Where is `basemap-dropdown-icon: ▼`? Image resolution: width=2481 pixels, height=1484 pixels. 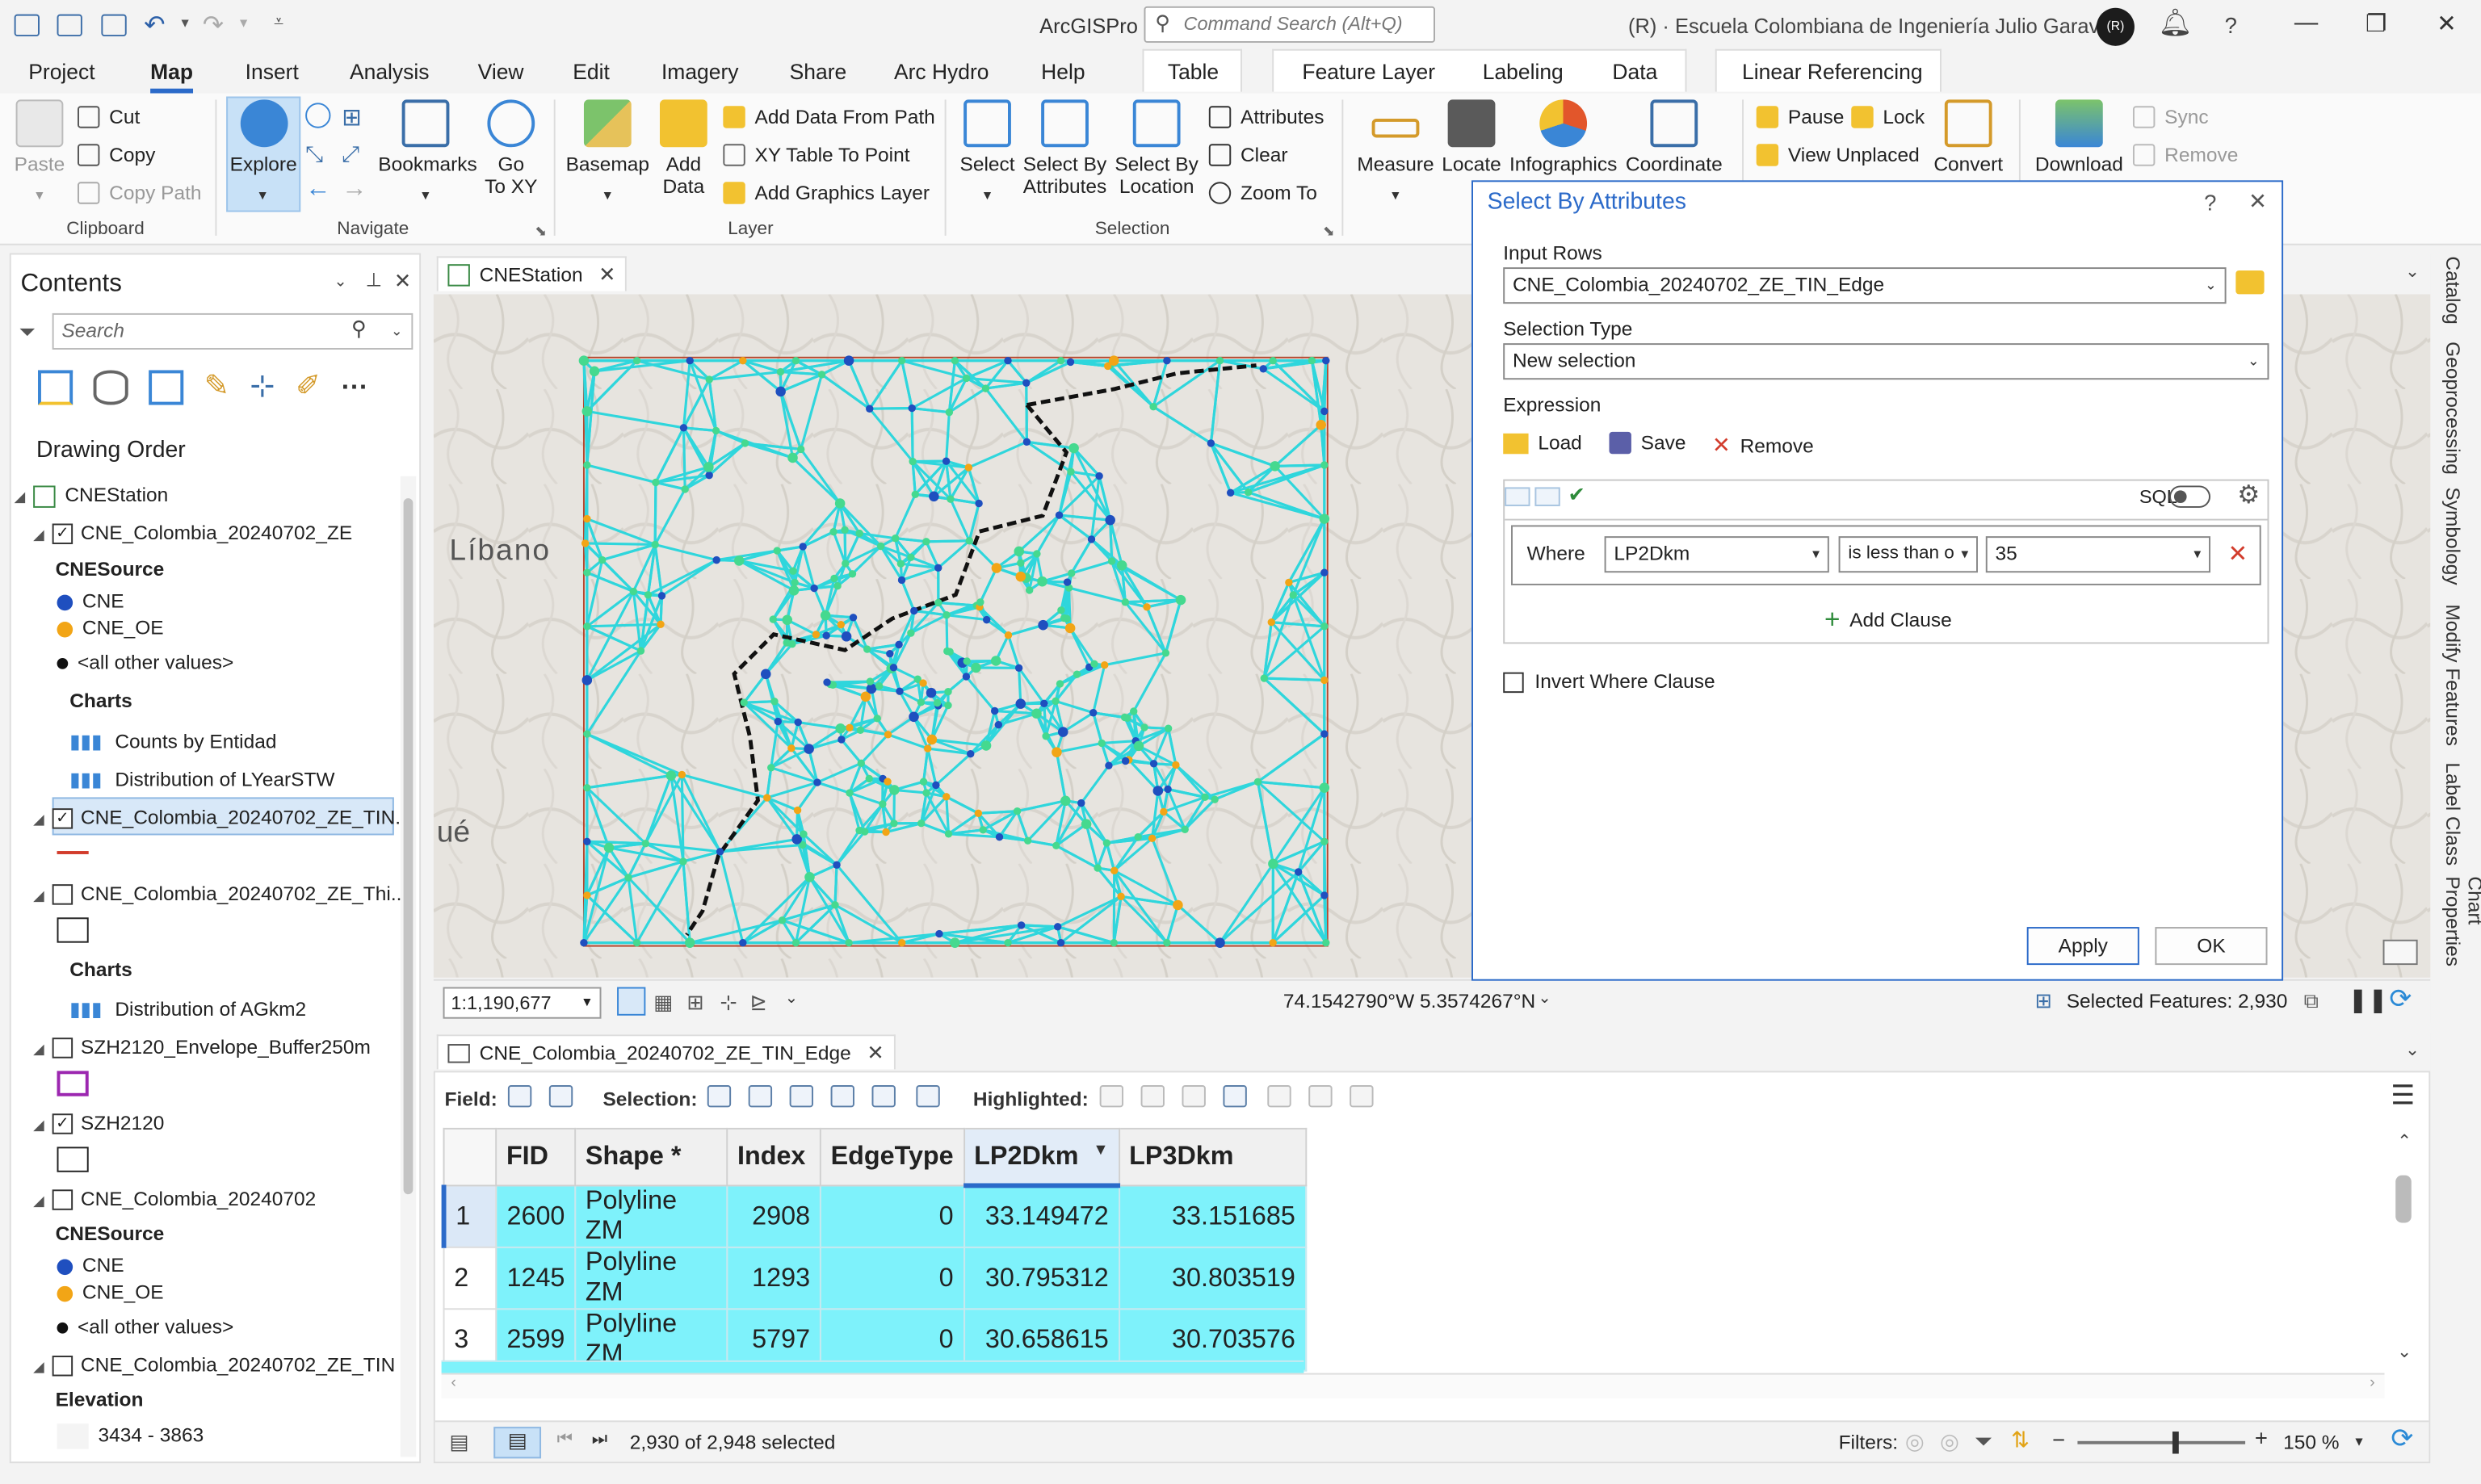
basemap-dropdown-icon: ▼ is located at coordinates (607, 195).